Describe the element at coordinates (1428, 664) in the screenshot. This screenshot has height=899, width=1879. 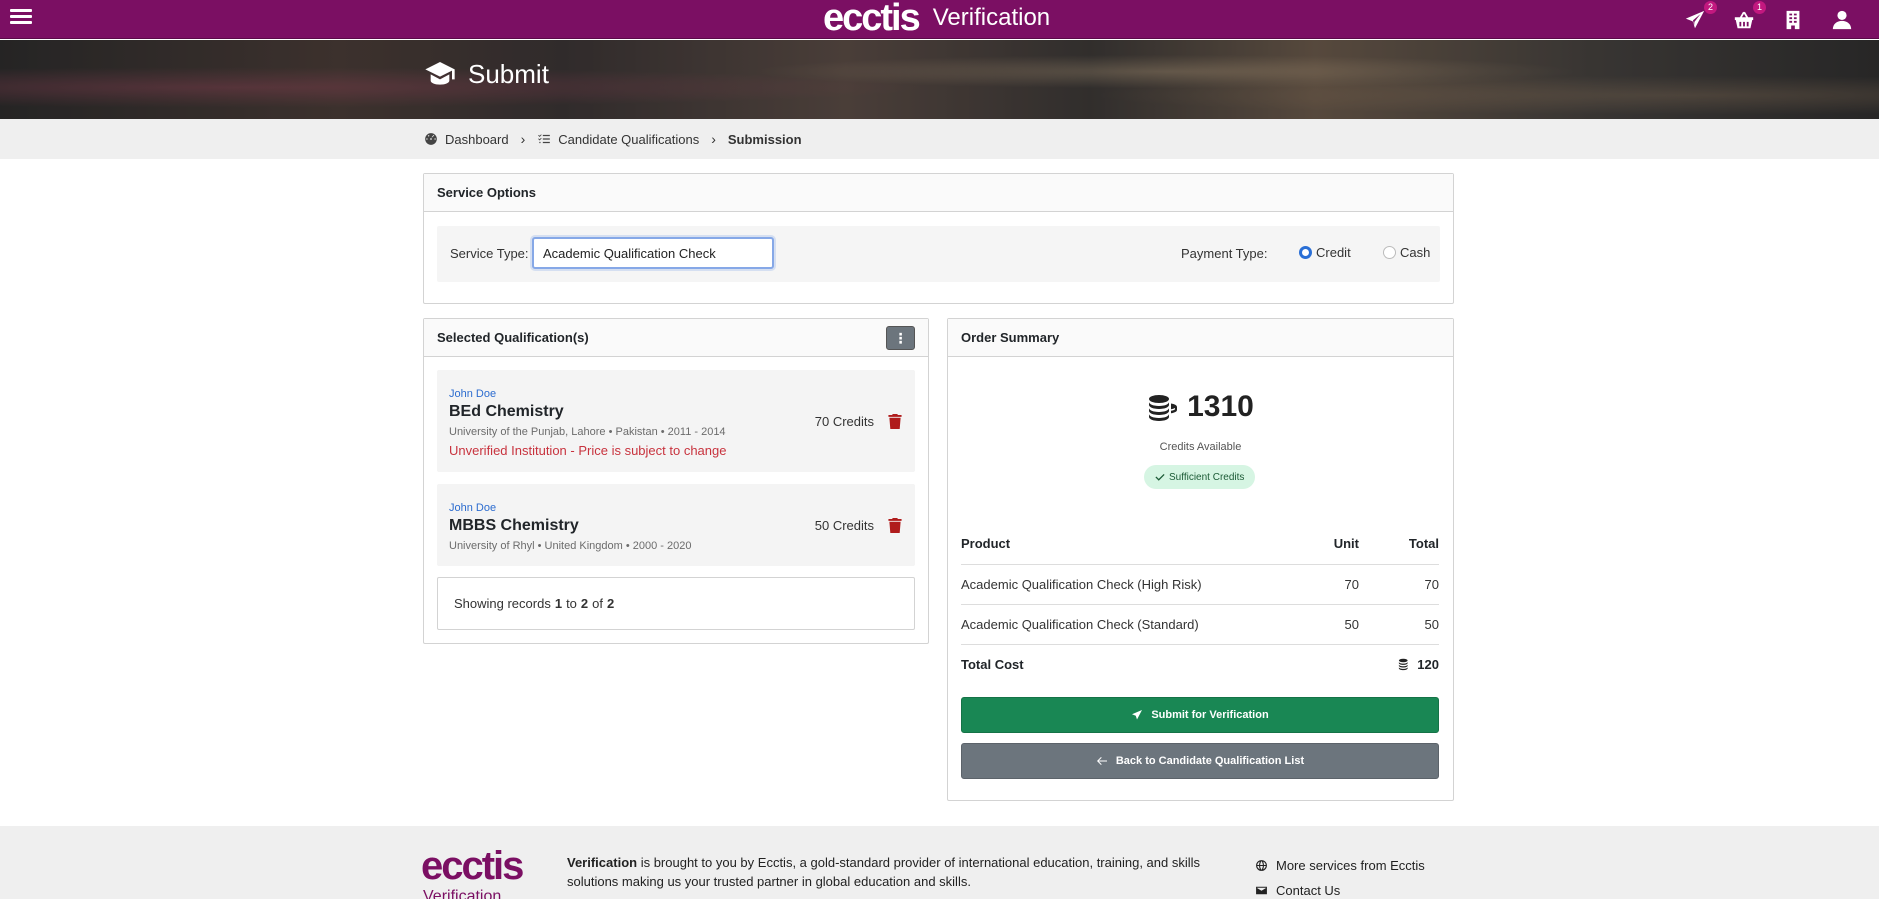
I see `total-cost-value: 120` at that location.